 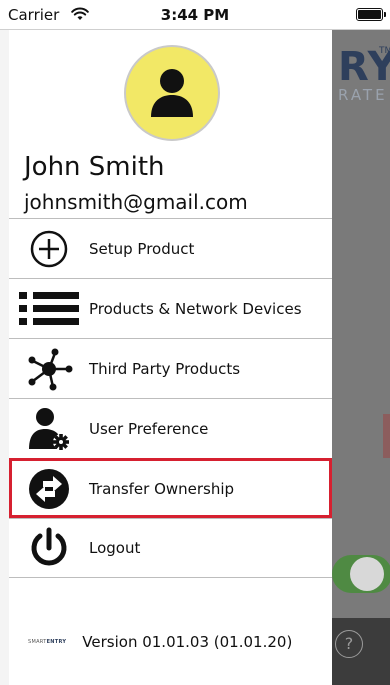 What do you see at coordinates (187, 642) in the screenshot?
I see `version-label: Version 01.01.03 (01.01.20)` at bounding box center [187, 642].